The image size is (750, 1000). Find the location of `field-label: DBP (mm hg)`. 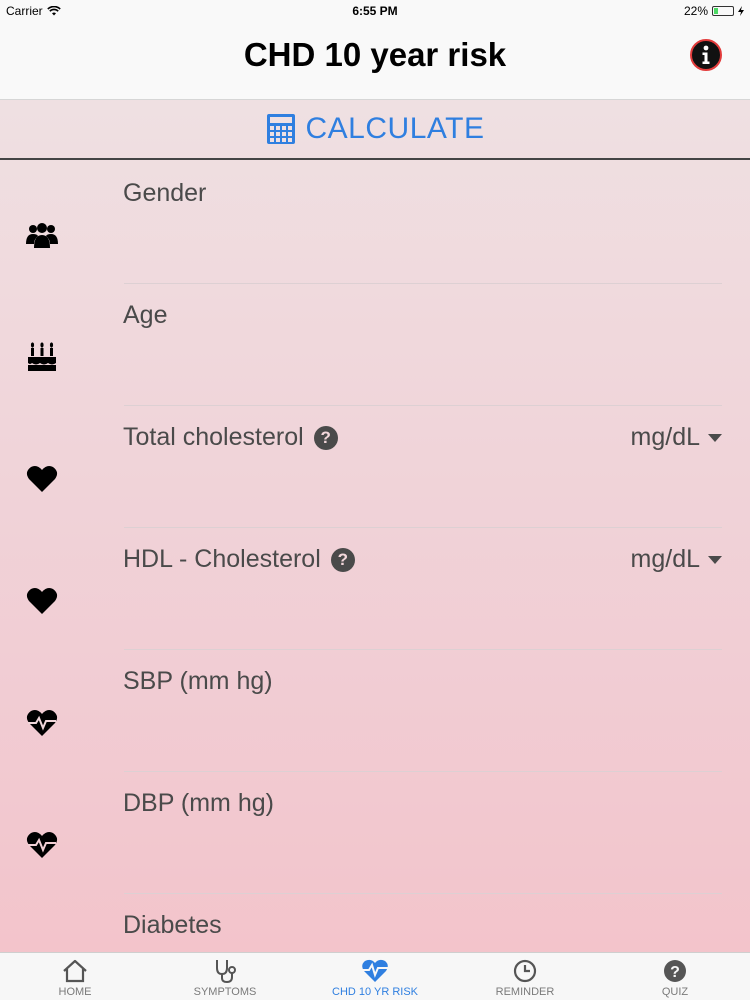

field-label: DBP (mm hg) is located at coordinates (198, 803).